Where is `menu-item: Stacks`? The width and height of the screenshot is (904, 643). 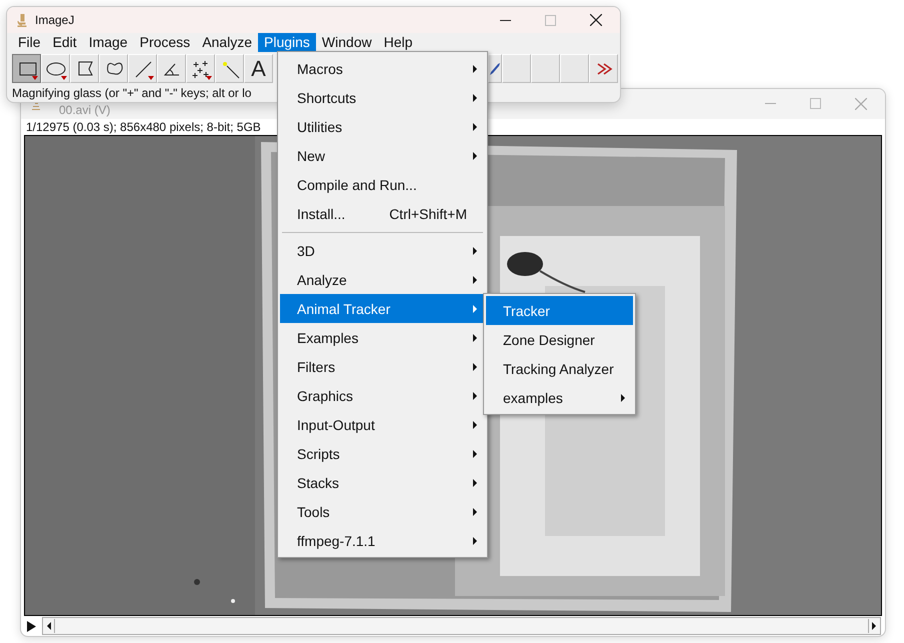 menu-item: Stacks is located at coordinates (382, 482).